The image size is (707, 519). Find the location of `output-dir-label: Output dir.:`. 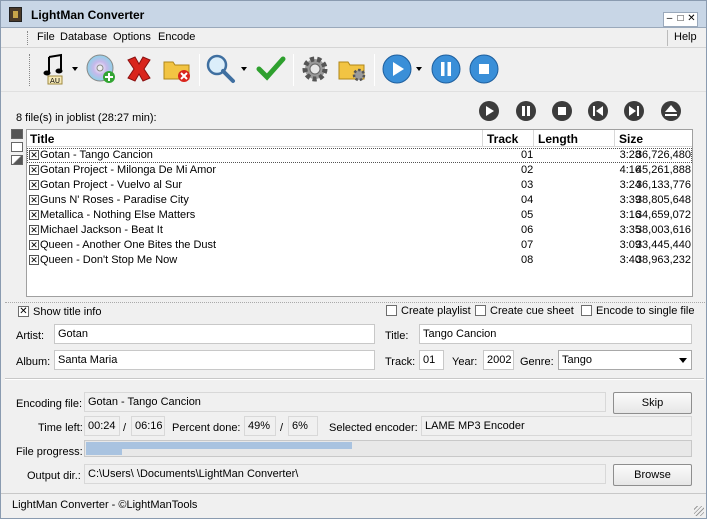

output-dir-label: Output dir.: is located at coordinates (54, 476).